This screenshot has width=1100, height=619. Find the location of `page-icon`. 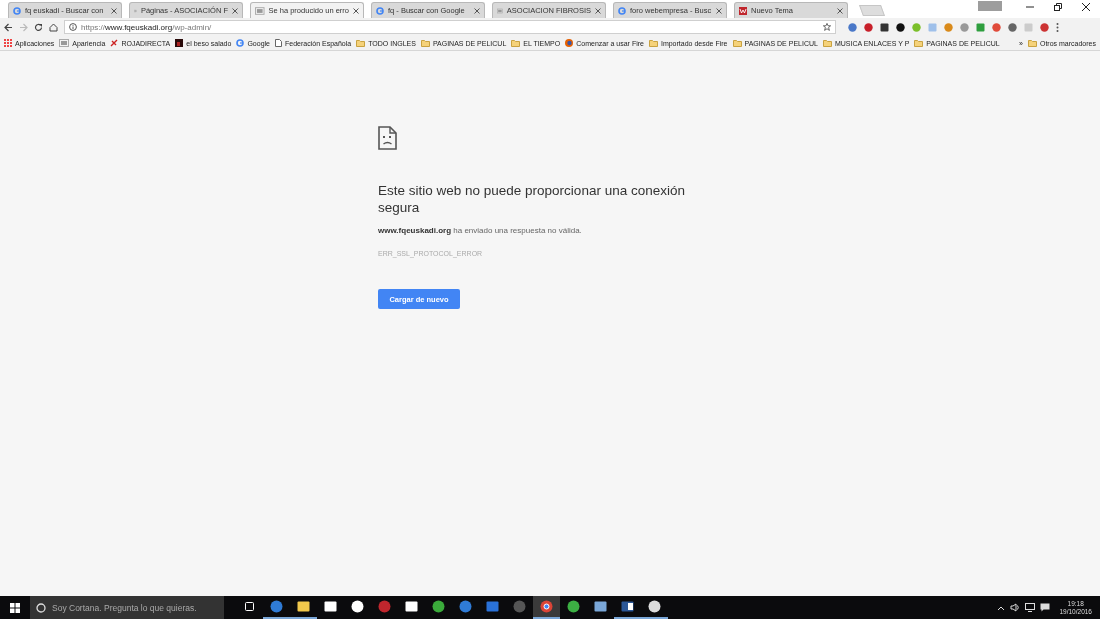

page-icon is located at coordinates (278, 43).